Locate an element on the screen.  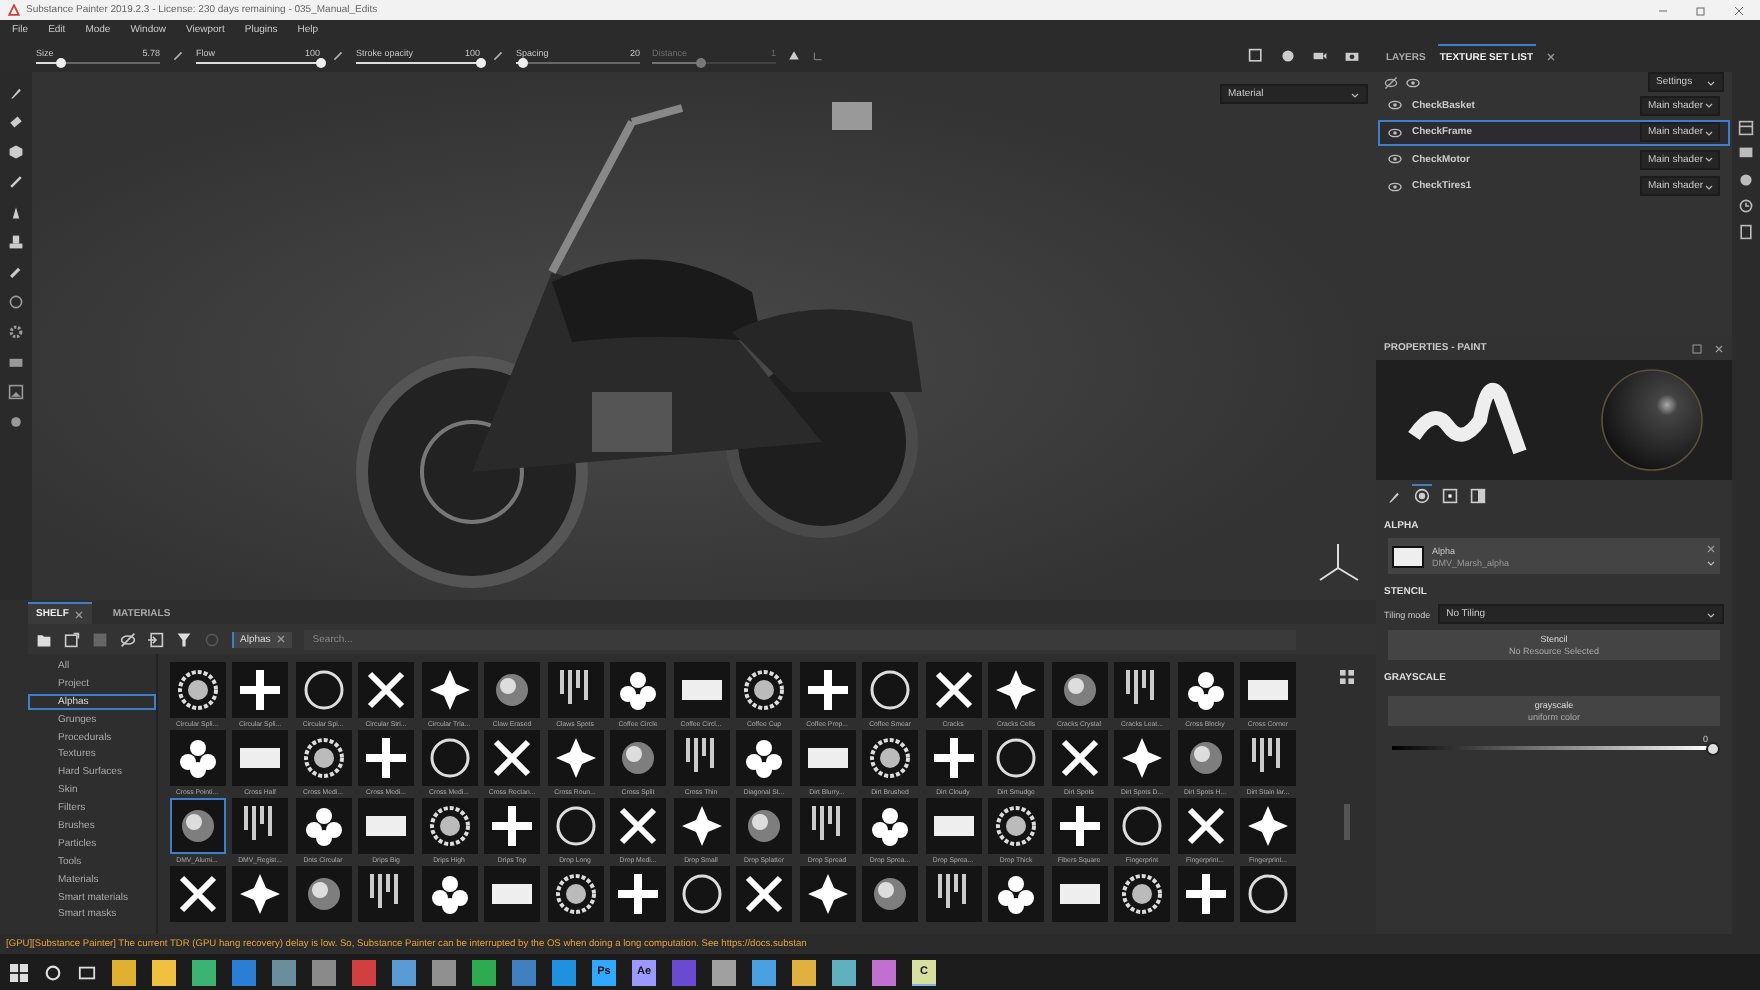
task-view-icon is located at coordinates (87, 972).